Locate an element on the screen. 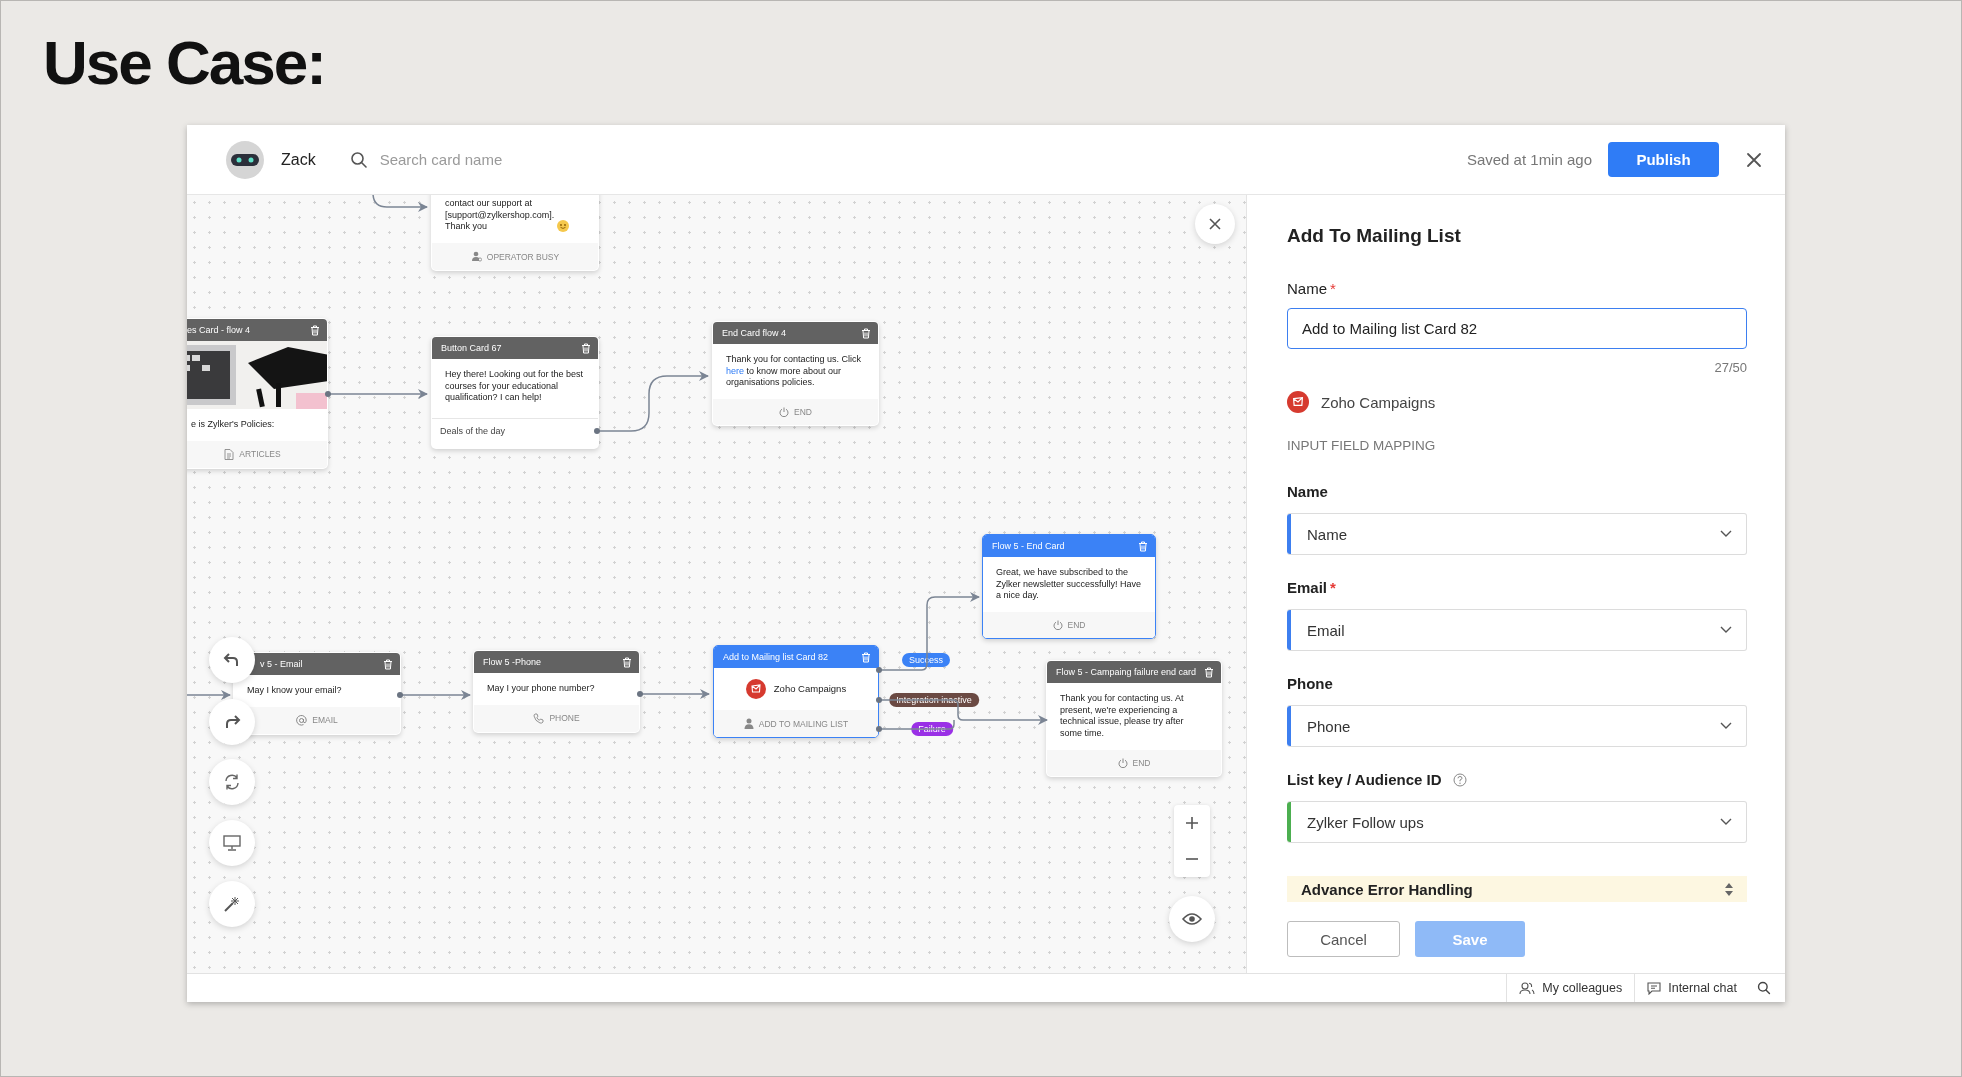 The image size is (1962, 1077). card-message: Thank you for contacting us. Click here to know more about our organisations policies. is located at coordinates (794, 371).